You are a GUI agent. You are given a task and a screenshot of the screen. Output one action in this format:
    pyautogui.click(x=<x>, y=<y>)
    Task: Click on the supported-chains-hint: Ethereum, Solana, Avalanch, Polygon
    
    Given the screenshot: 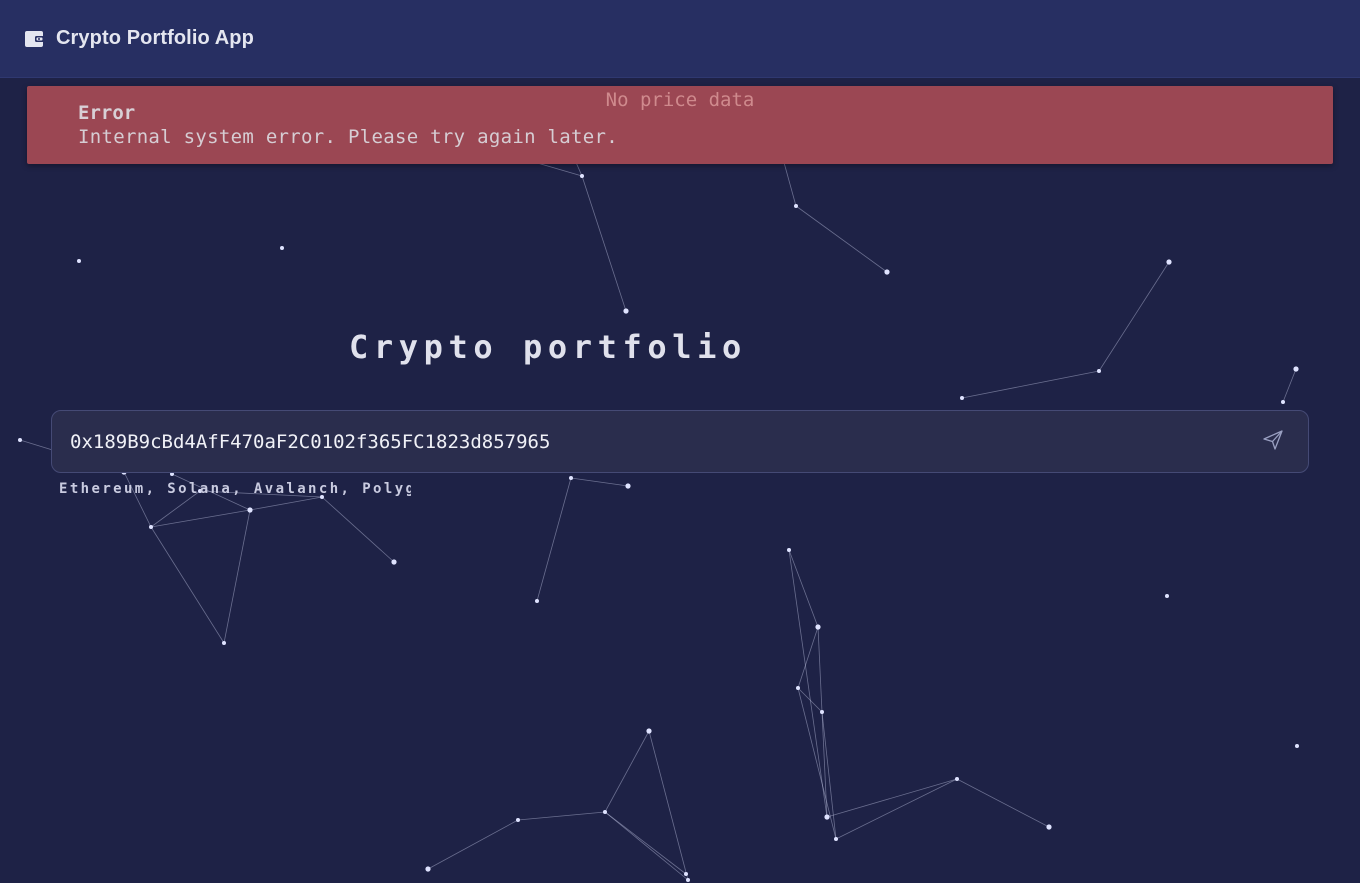 What is the action you would take?
    pyautogui.click(x=235, y=489)
    